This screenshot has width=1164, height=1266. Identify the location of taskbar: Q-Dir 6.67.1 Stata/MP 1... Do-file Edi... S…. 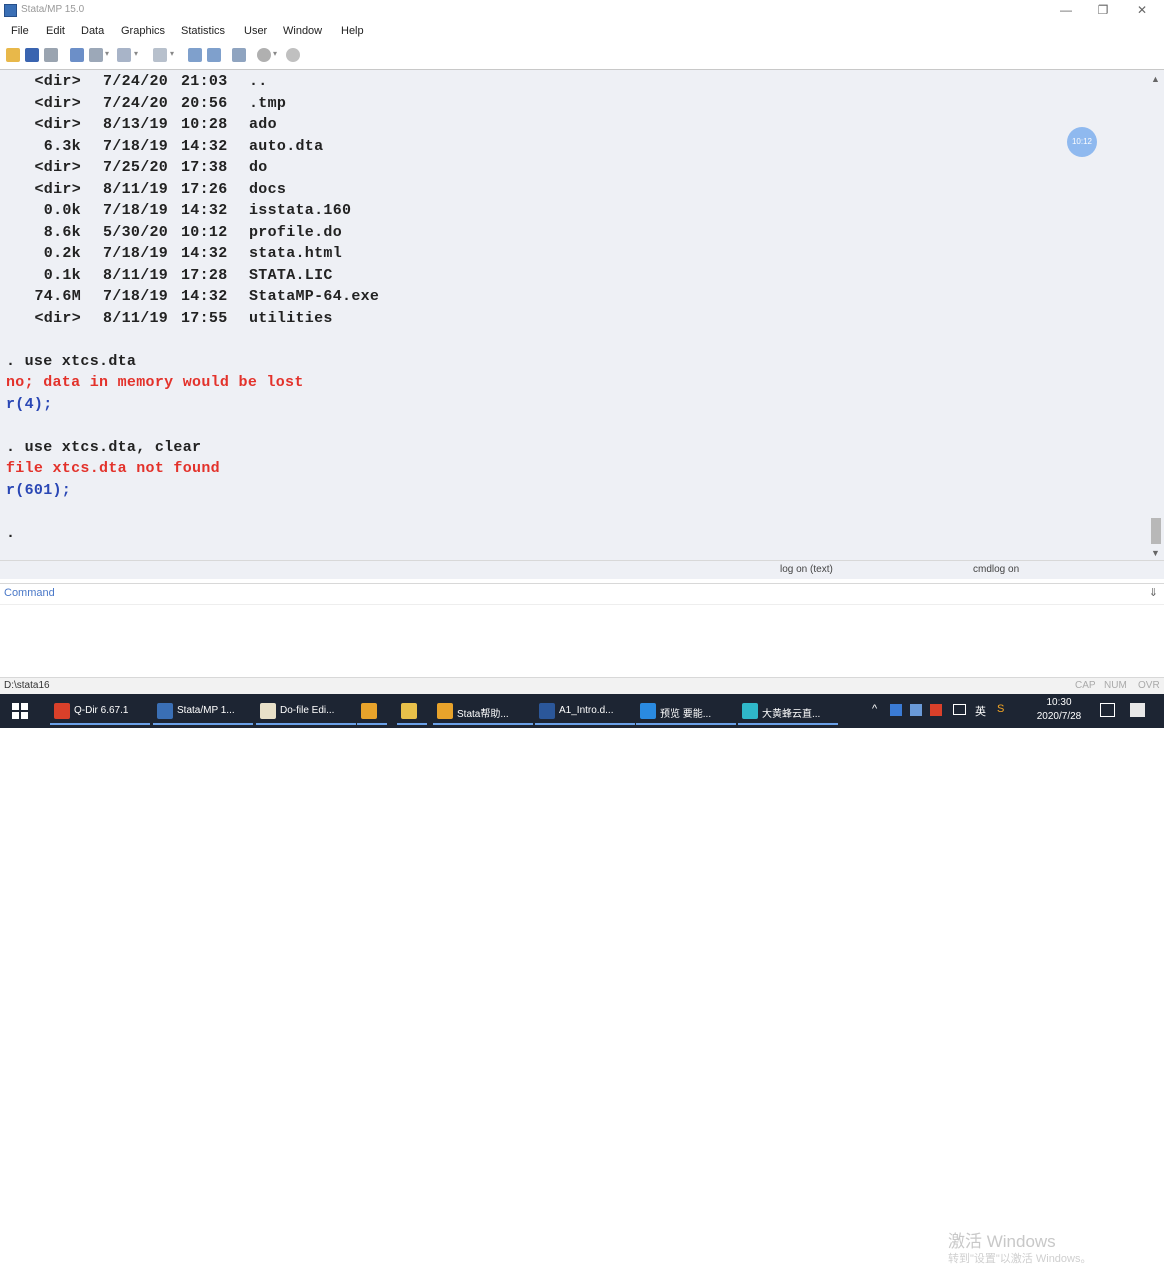
(582, 711).